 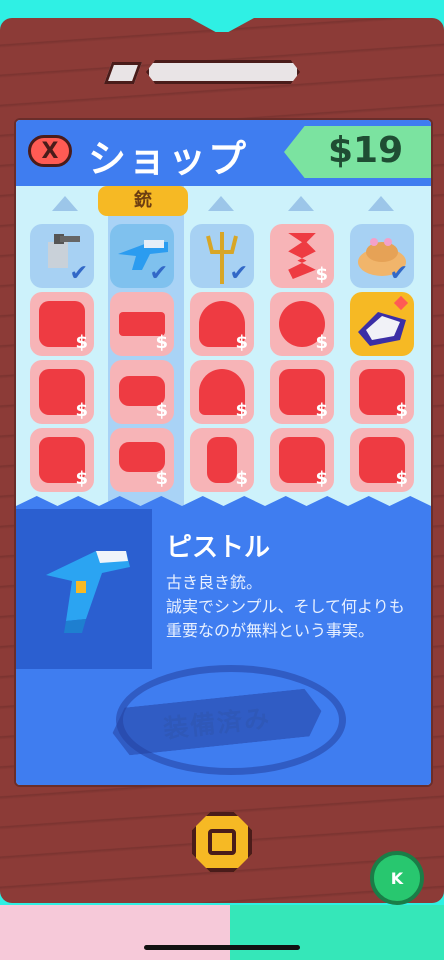 I want to click on shop-item-water-pistol: ✔, so click(x=142, y=256).